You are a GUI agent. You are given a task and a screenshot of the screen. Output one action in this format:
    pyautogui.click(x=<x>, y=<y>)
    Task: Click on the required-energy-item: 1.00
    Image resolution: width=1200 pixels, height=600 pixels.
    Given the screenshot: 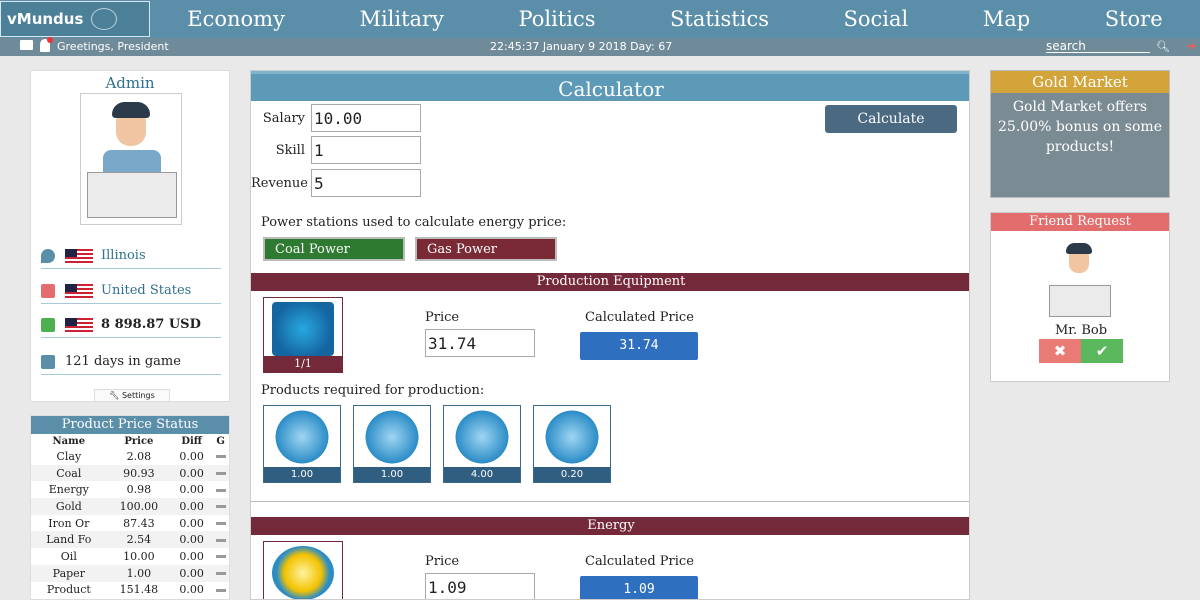 What is the action you would take?
    pyautogui.click(x=392, y=444)
    